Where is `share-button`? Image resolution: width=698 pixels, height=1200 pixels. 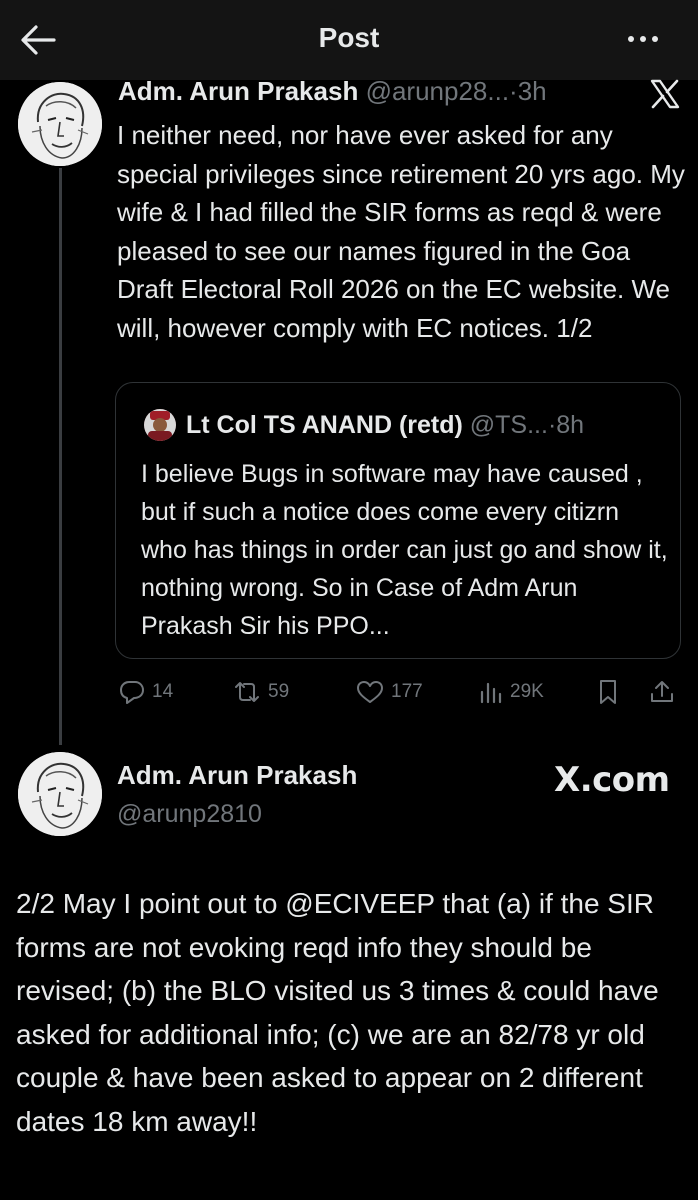 share-button is located at coordinates (662, 692).